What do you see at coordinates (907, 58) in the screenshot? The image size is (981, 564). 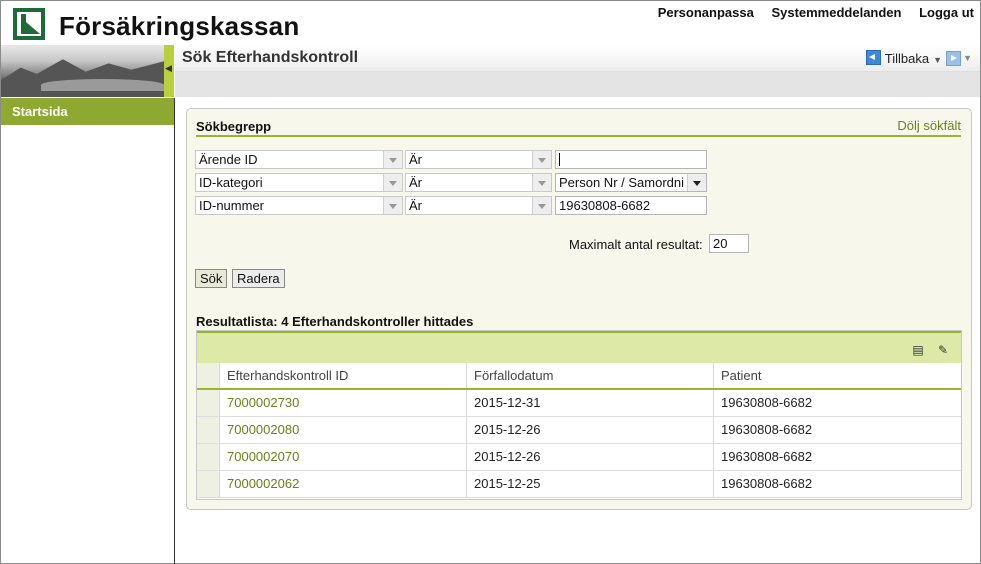 I see `back-label: Tillbaka` at bounding box center [907, 58].